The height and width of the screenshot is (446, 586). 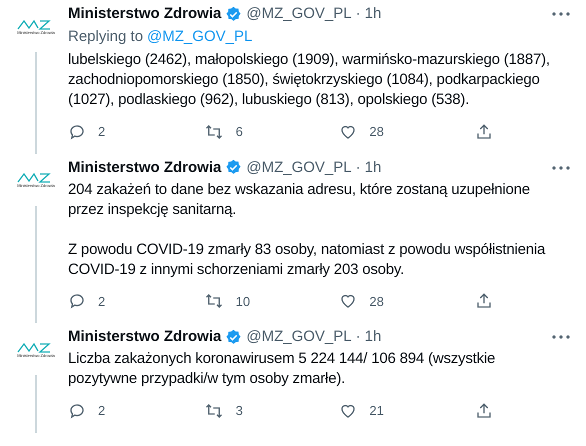 What do you see at coordinates (243, 301) in the screenshot?
I see `retweet-count: 10` at bounding box center [243, 301].